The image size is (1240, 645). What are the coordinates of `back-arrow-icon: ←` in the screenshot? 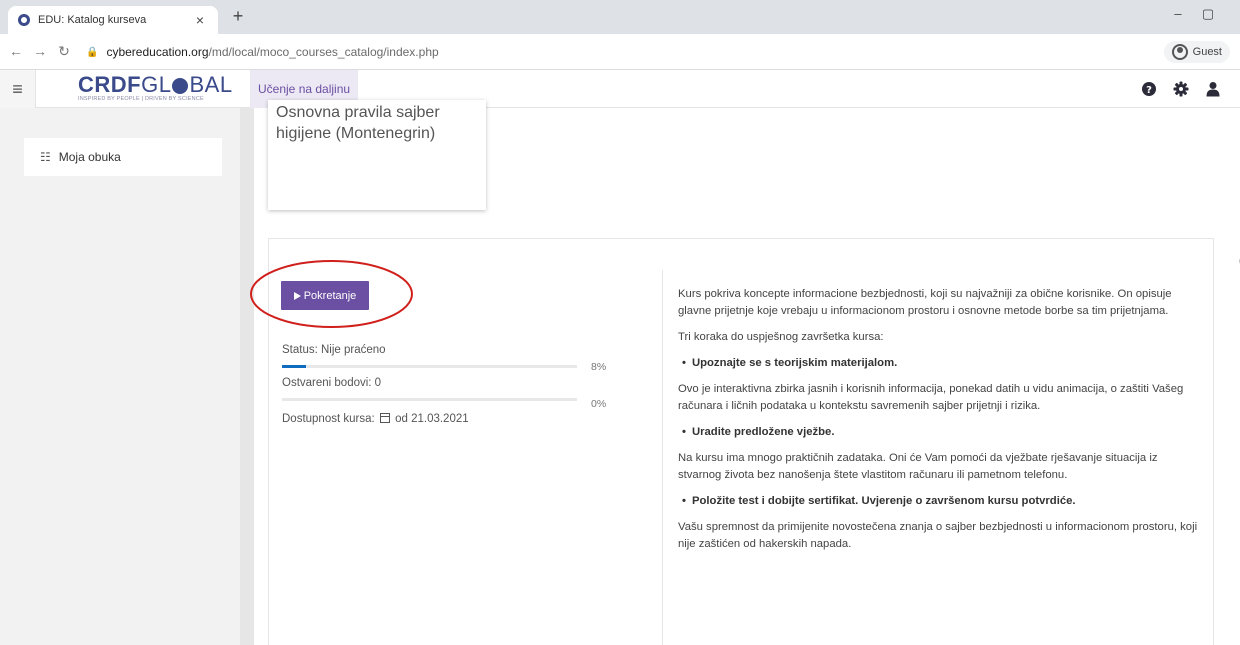 It's located at (16, 51).